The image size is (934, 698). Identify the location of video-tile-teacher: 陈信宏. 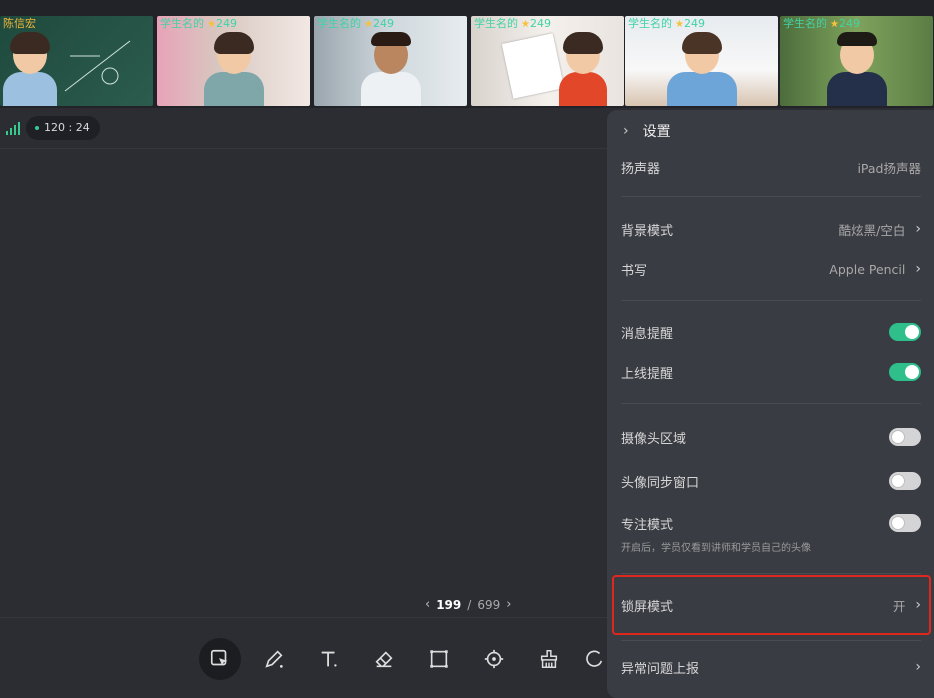
(76, 61).